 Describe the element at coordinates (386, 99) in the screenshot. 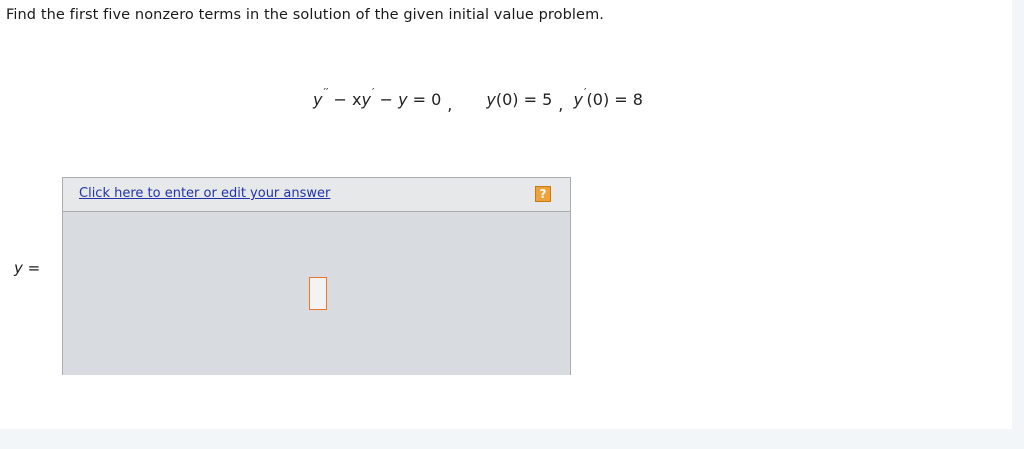

I see `eq-minus: −` at that location.